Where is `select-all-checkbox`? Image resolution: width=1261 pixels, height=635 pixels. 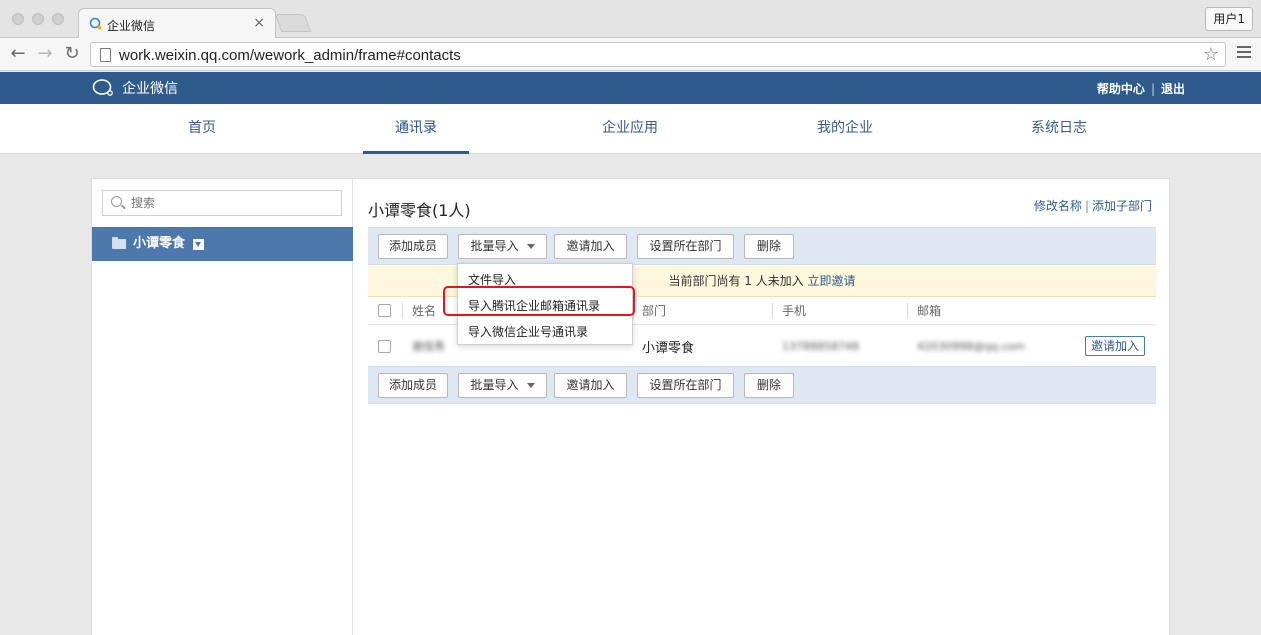
select-all-checkbox is located at coordinates (384, 310).